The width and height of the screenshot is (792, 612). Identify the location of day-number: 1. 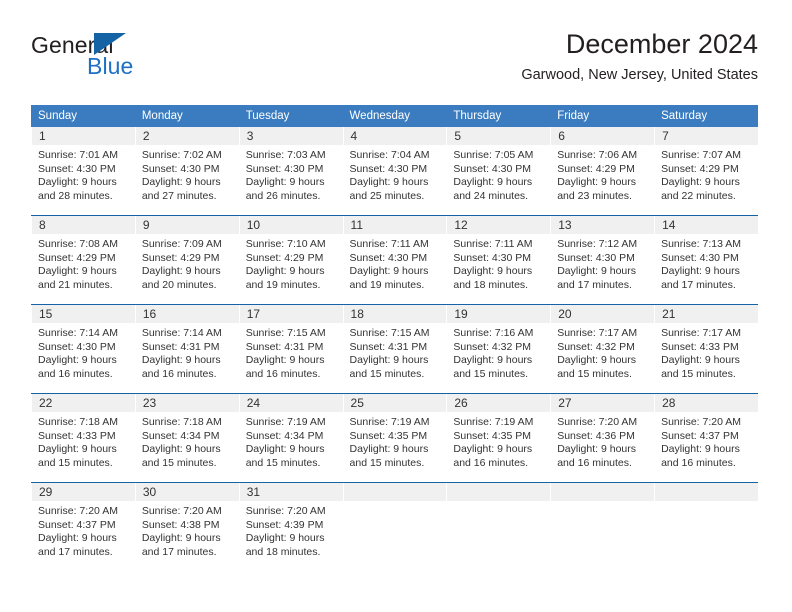
(83, 136).